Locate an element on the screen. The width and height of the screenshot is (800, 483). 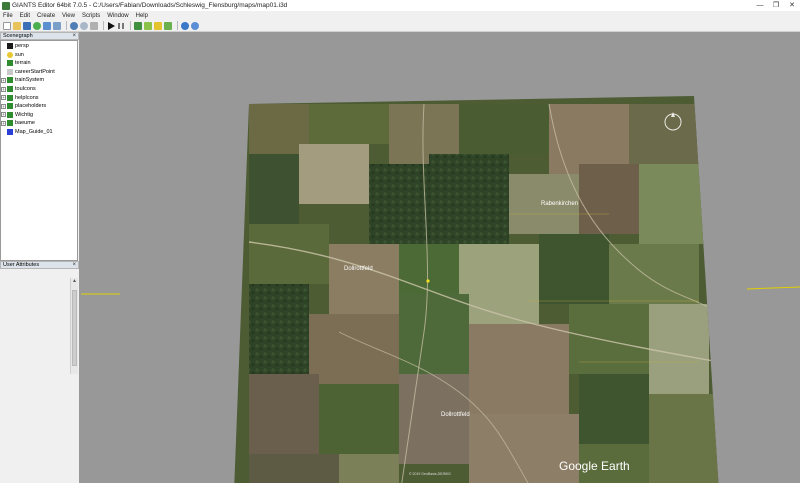
scenegraph-title: Scenegraph is located at coordinates (18, 36).